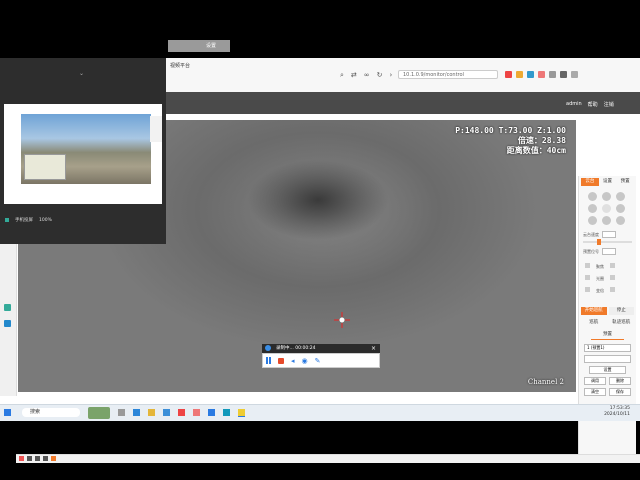 This screenshot has height=480, width=640. What do you see at coordinates (241, 413) in the screenshot?
I see `active-app-icon` at bounding box center [241, 413].